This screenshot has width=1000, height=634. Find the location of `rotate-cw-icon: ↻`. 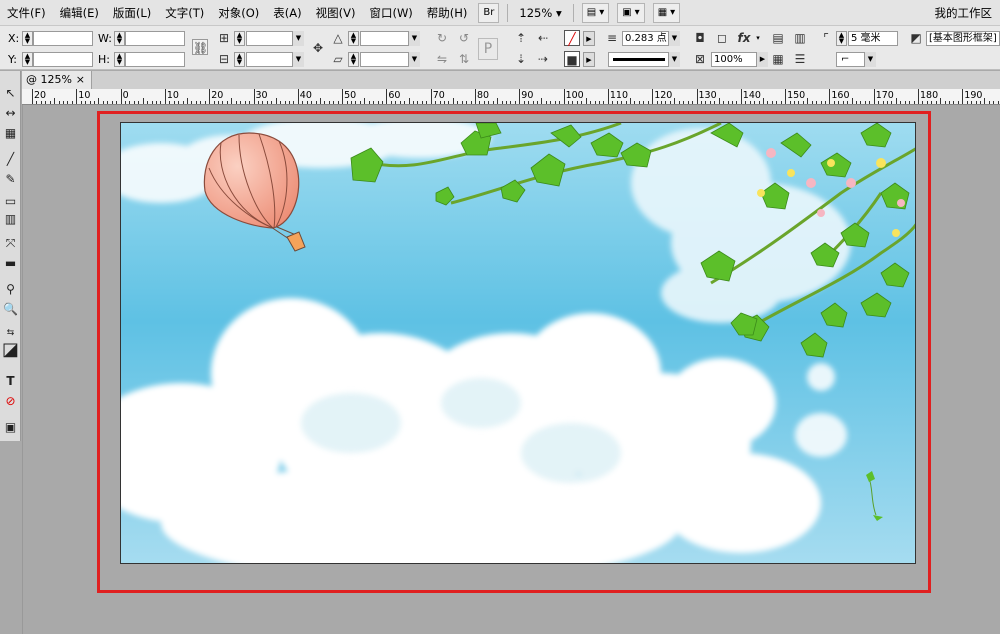

rotate-cw-icon: ↻ is located at coordinates (442, 38).